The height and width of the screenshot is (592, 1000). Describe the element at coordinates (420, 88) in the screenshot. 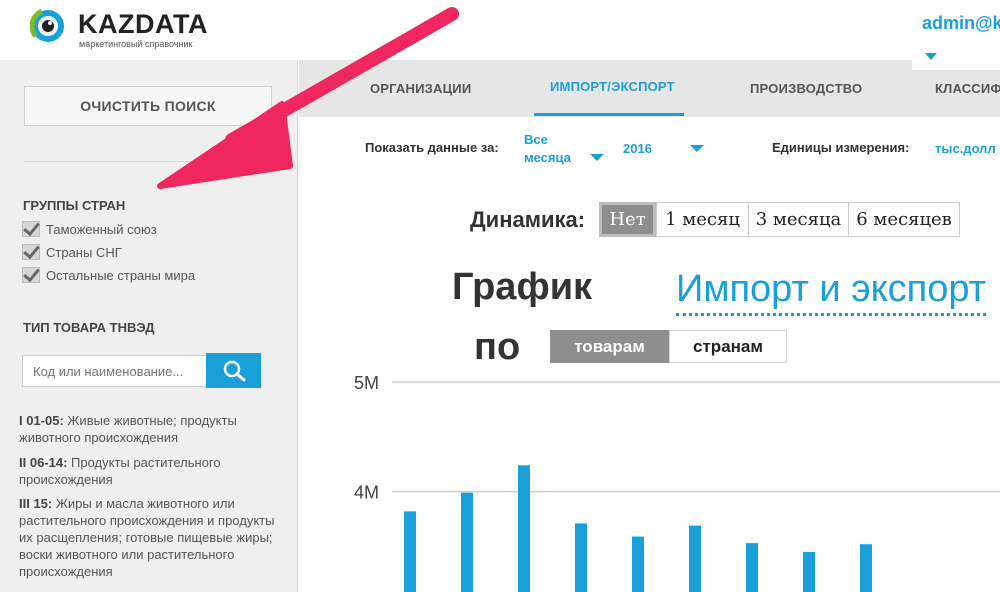

I see `tab-organizations: ОРГАНИЗАЦИИ` at that location.